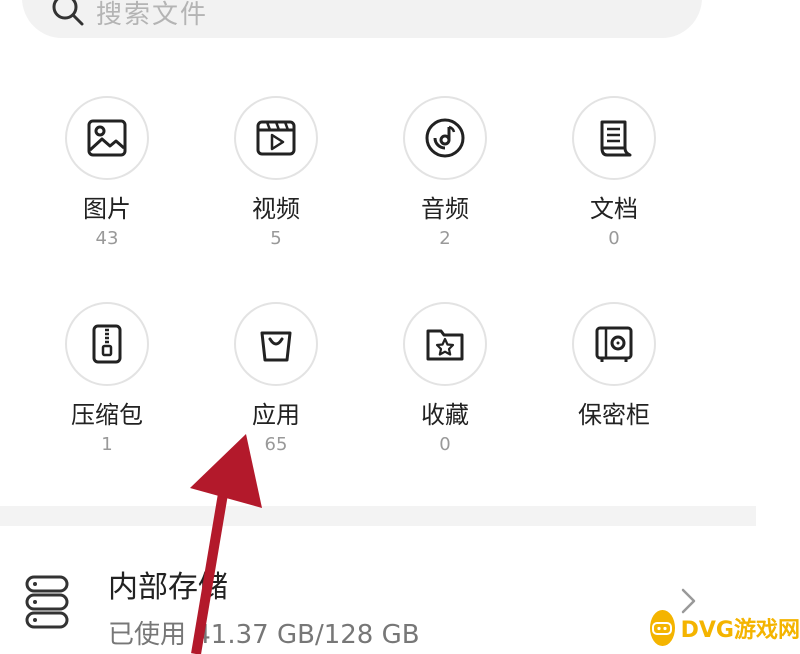  What do you see at coordinates (362, 19) in the screenshot?
I see `search-bar: 搜索文件` at bounding box center [362, 19].